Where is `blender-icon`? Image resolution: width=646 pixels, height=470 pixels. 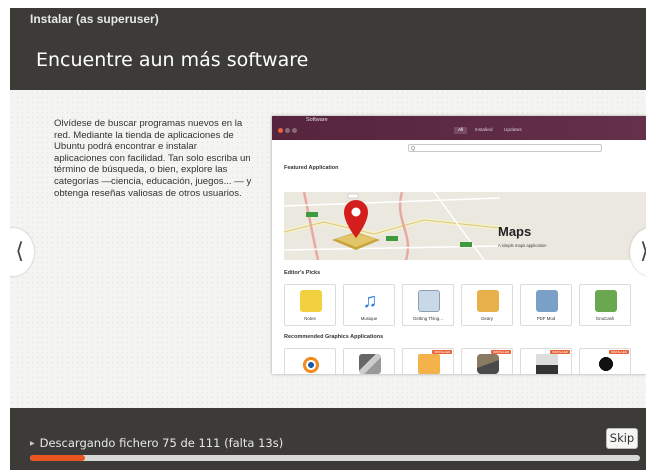
blender-icon is located at coordinates (311, 364).